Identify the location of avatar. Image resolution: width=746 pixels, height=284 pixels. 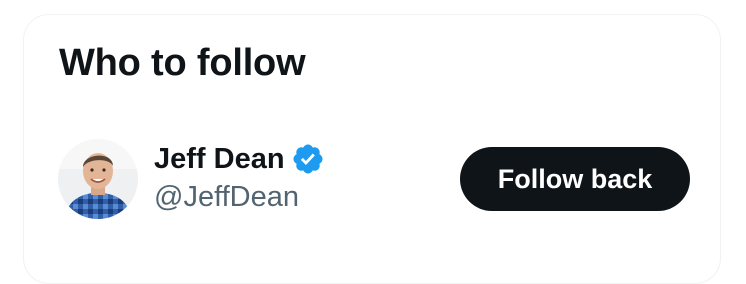
(98, 179).